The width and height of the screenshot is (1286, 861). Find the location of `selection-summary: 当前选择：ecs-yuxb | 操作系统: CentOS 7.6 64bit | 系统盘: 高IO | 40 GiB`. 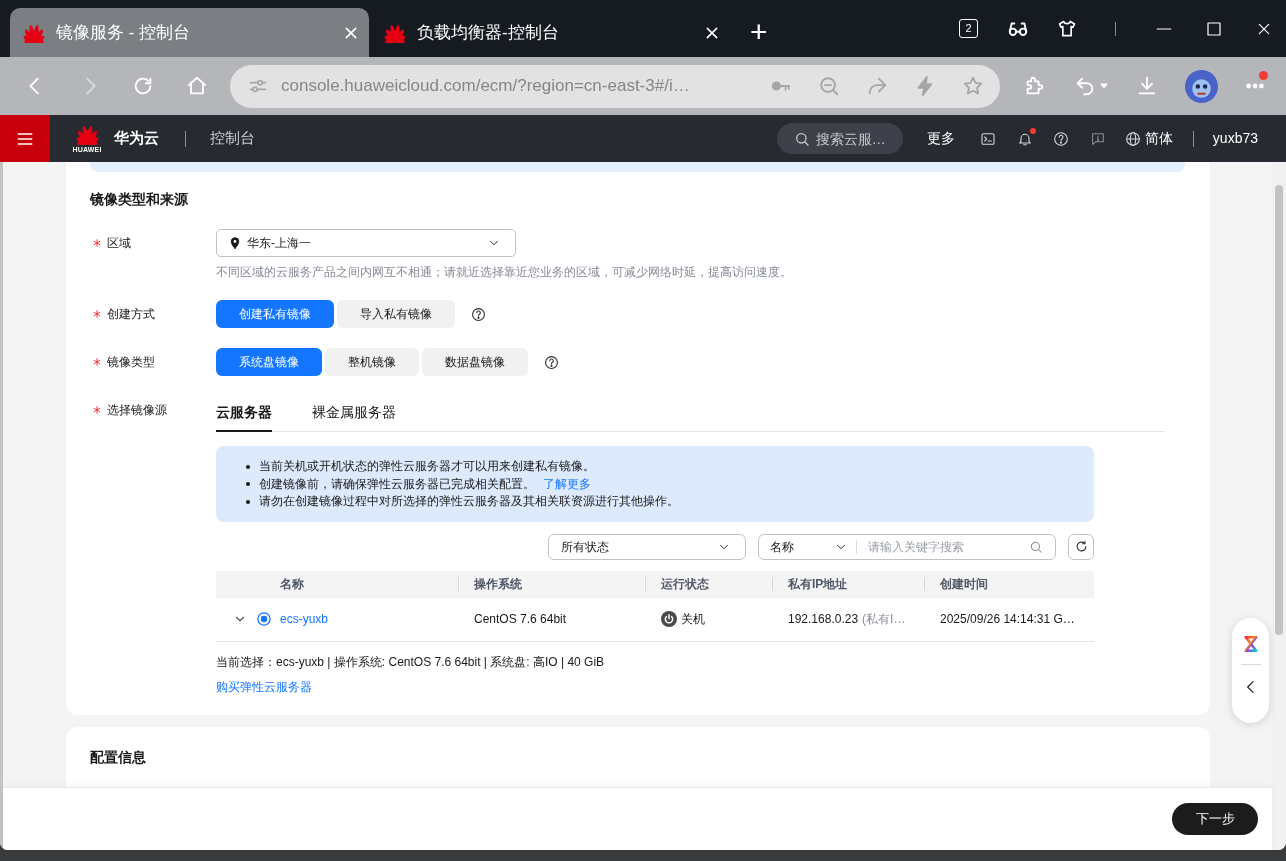

selection-summary: 当前选择：ecs-yuxb | 操作系统: CentOS 7.6 64bit | 系统盘: 高IO | 40 GiB is located at coordinates (411, 662).